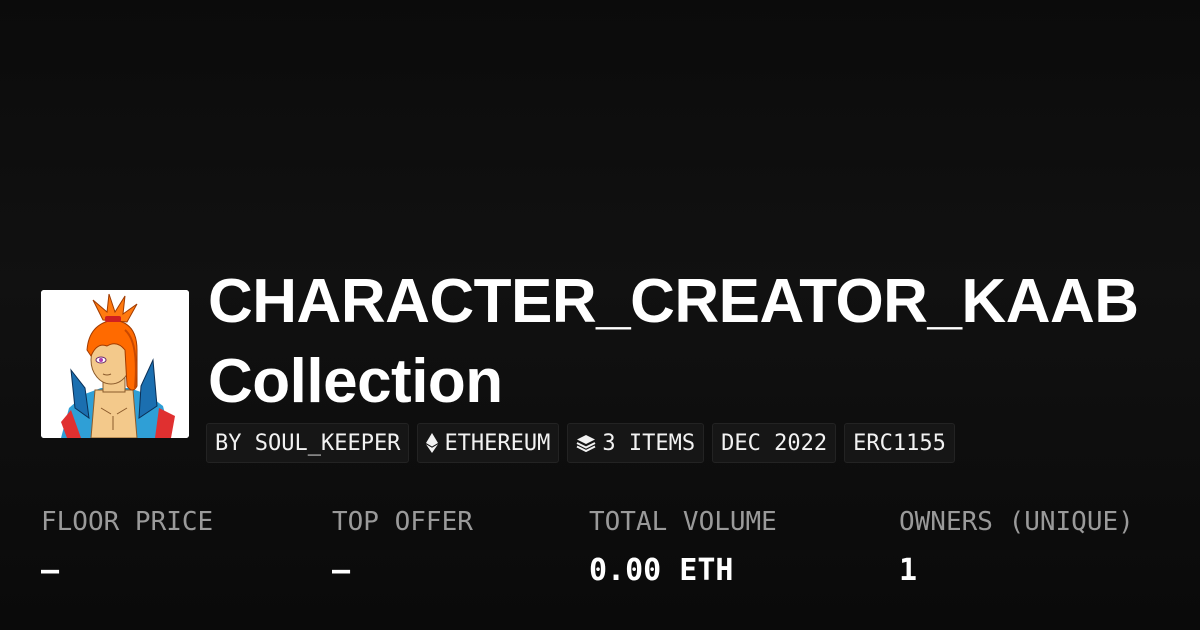 The image size is (1200, 630). Describe the element at coordinates (402, 547) in the screenshot. I see `top-offer-stat: TOP OFFER —` at that location.